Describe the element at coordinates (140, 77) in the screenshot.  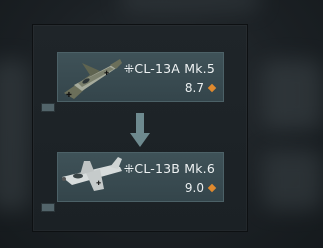
I see `vehicle-card-cl13a-mk5: ✚ ✚ ⁜CL-13A Mk.5 8.7` at that location.